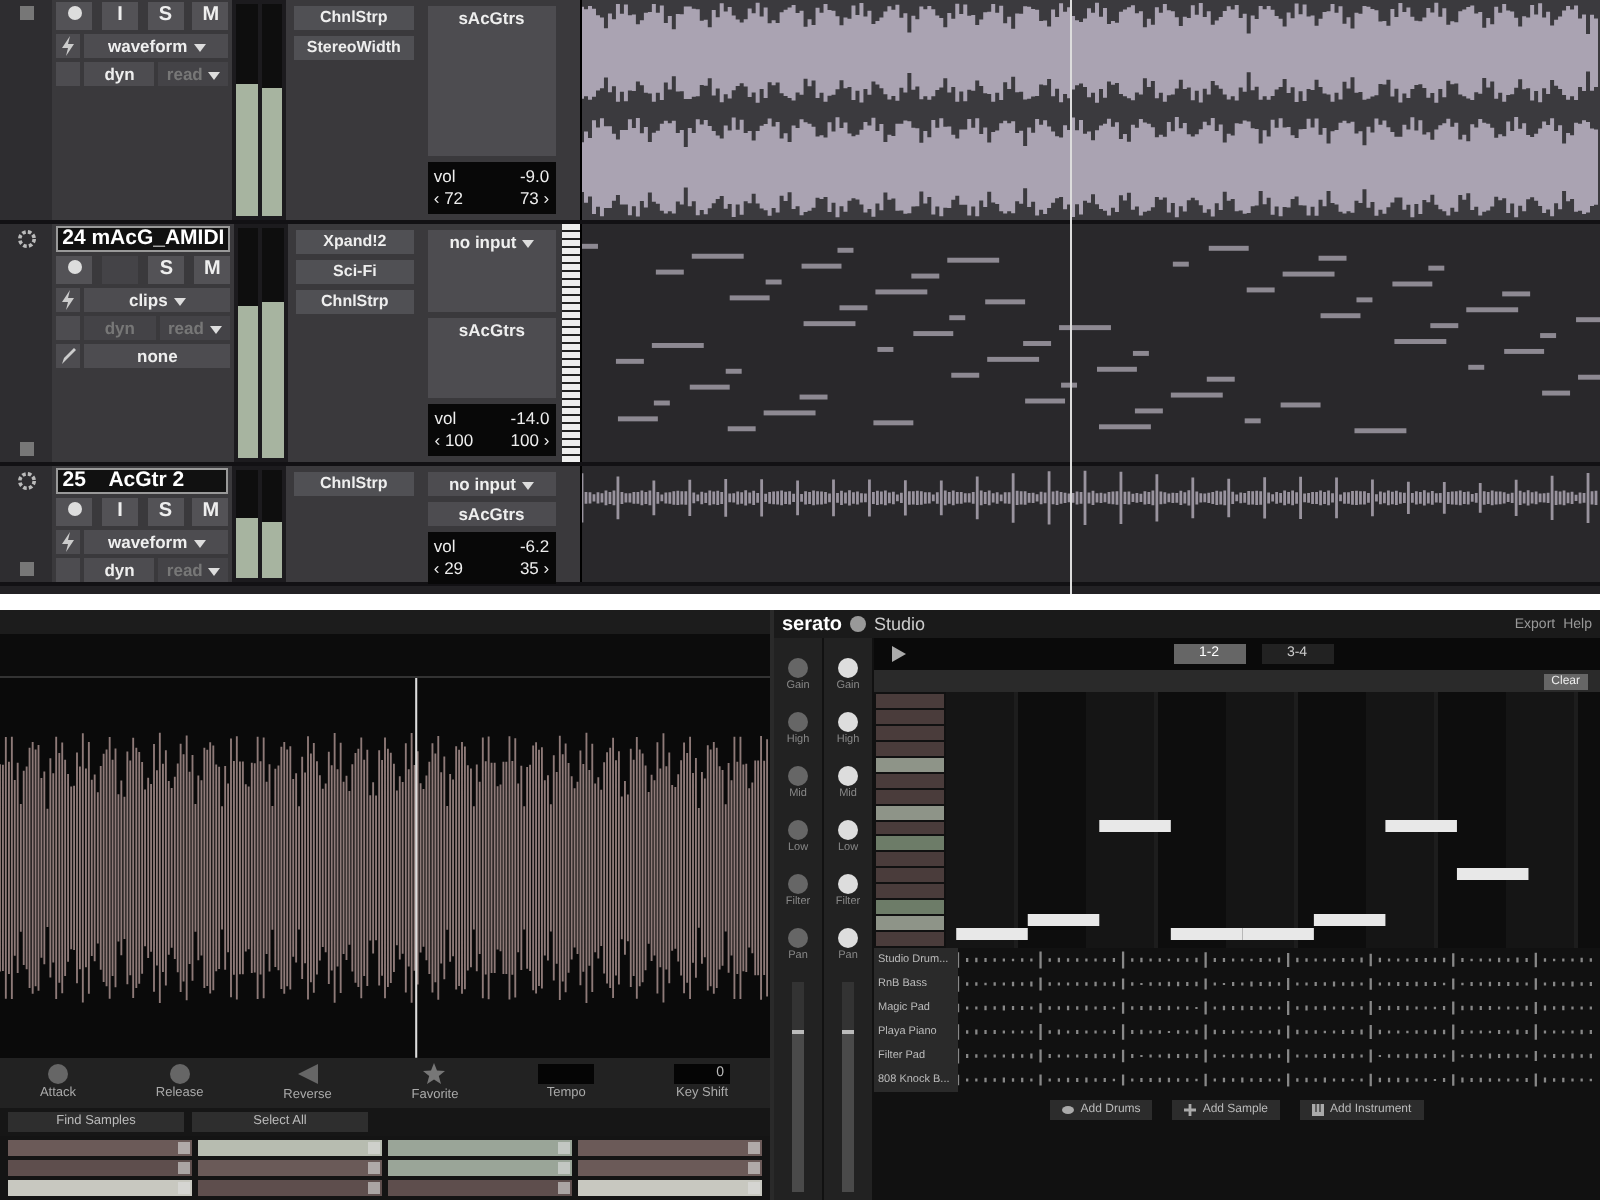 This screenshot has width=1600, height=1200. Describe the element at coordinates (434, 1074) in the screenshot. I see `star-icon` at that location.